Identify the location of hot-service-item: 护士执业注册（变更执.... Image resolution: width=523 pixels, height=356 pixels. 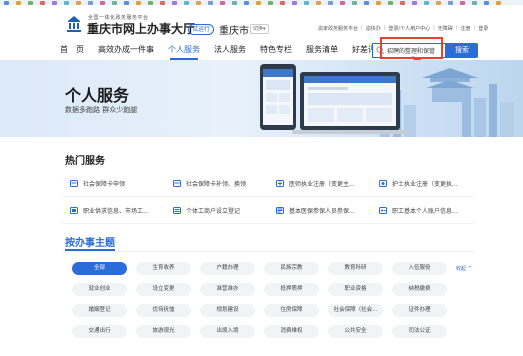
(422, 183).